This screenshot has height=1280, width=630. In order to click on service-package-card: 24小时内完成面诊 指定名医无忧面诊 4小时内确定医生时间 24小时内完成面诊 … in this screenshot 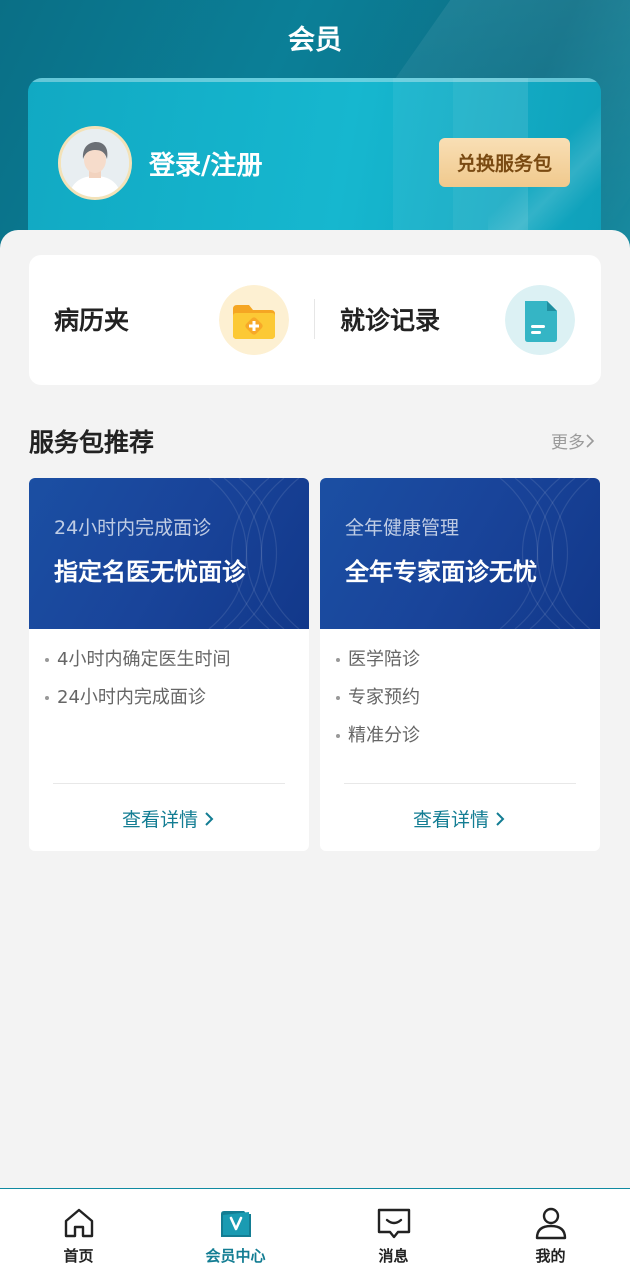, I will do `click(169, 664)`.